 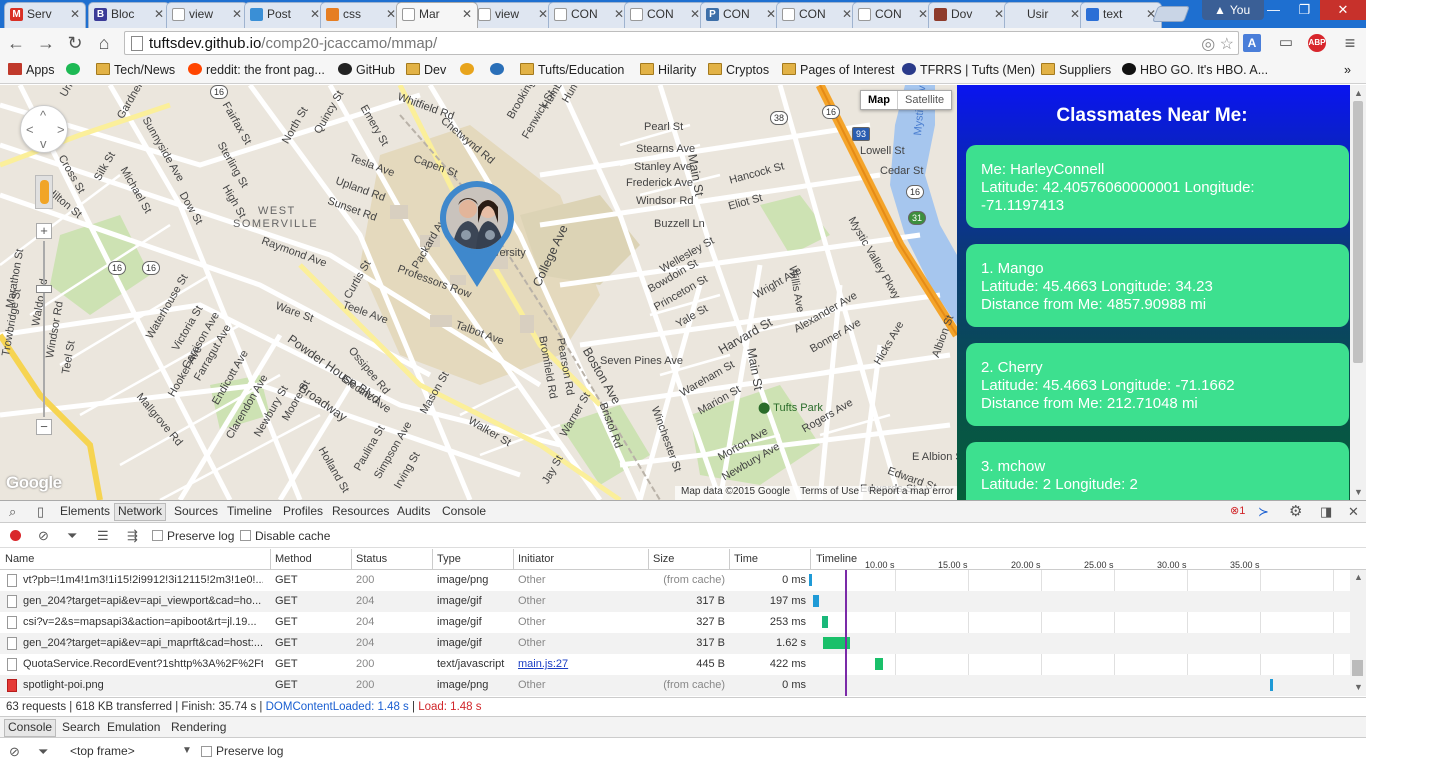 What do you see at coordinates (157, 535) in the screenshot?
I see `preserve-log-checkbox` at bounding box center [157, 535].